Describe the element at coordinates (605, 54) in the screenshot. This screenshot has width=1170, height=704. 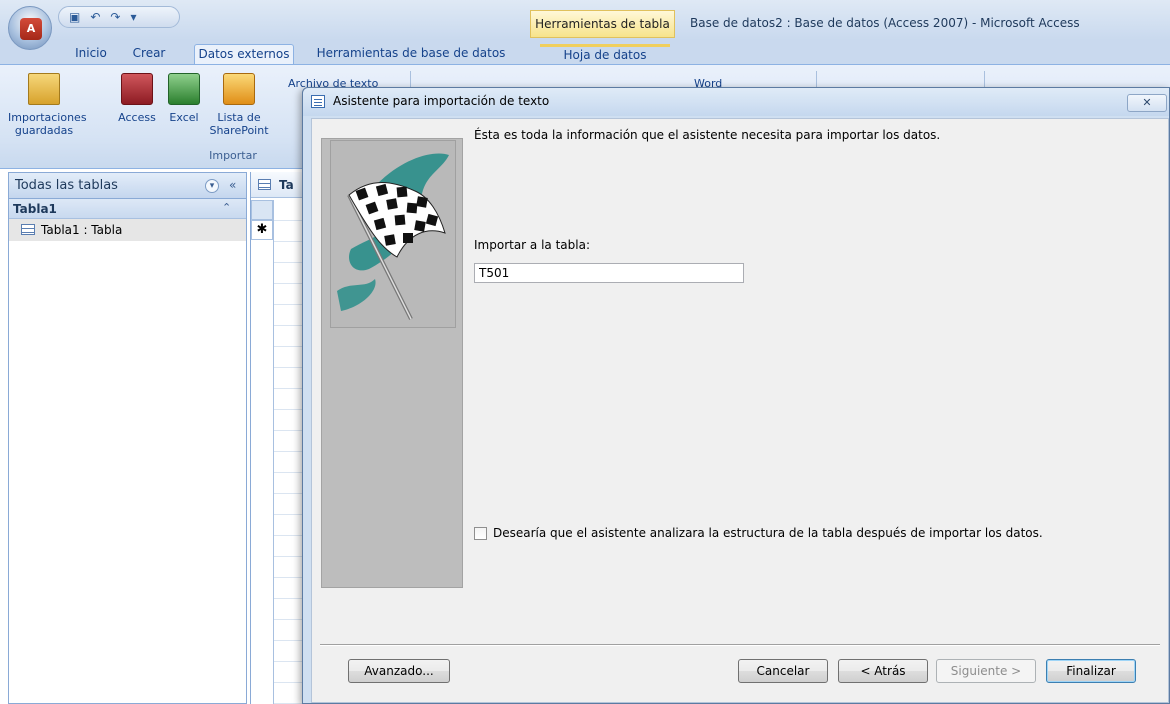
I see `tab-hoja-de-datos: Hoja de datos` at that location.